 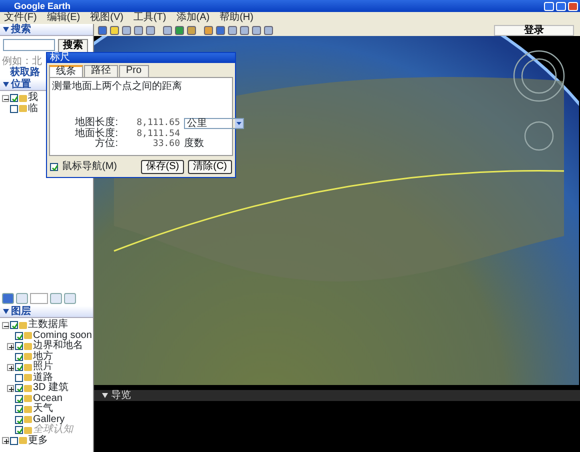 What do you see at coordinates (194, 144) in the screenshot?
I see `unit-label: 度数` at bounding box center [194, 144].